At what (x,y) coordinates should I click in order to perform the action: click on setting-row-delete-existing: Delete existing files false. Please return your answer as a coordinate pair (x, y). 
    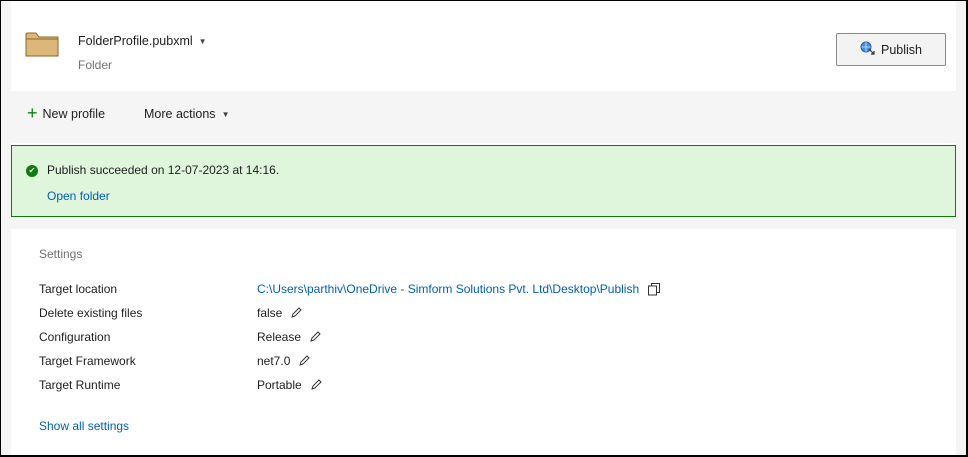
    Looking at the image, I should click on (489, 313).